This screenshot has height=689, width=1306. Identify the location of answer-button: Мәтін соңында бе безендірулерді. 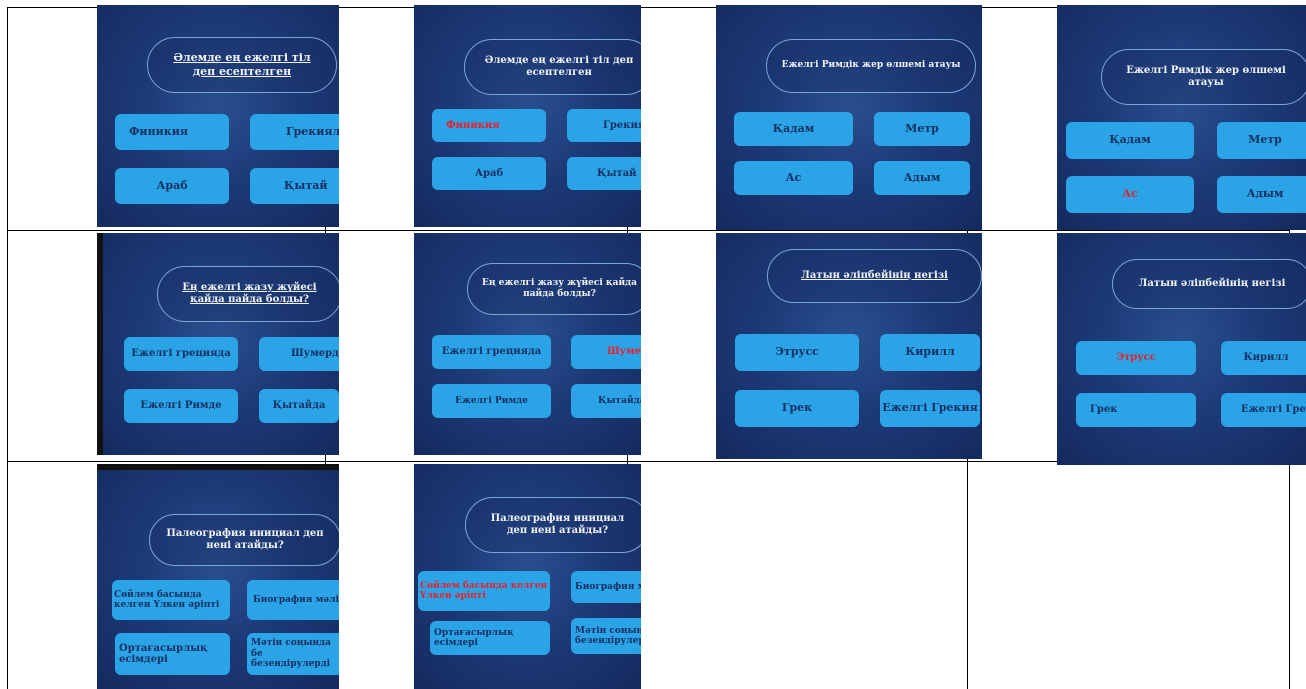
(293, 654).